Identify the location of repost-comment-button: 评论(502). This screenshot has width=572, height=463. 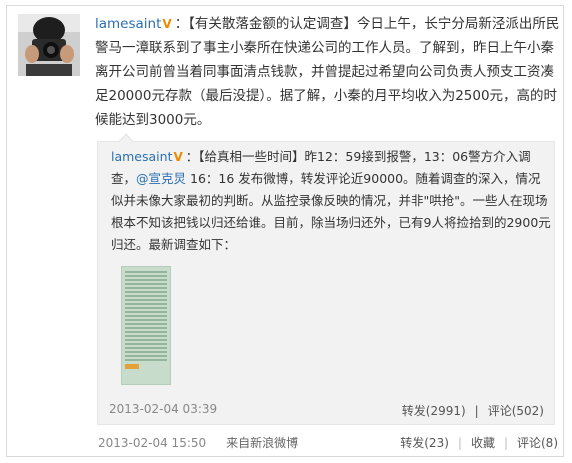
(516, 411).